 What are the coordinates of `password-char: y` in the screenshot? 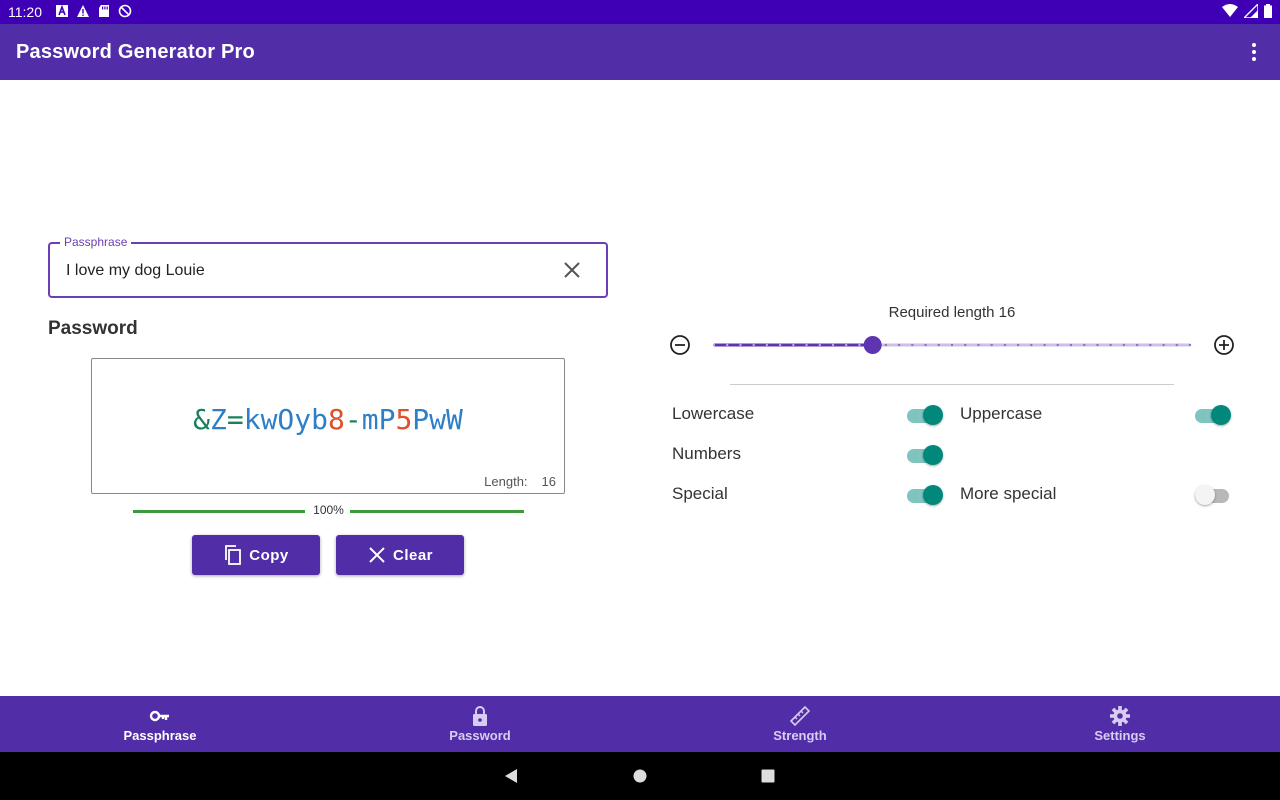 It's located at (303, 419).